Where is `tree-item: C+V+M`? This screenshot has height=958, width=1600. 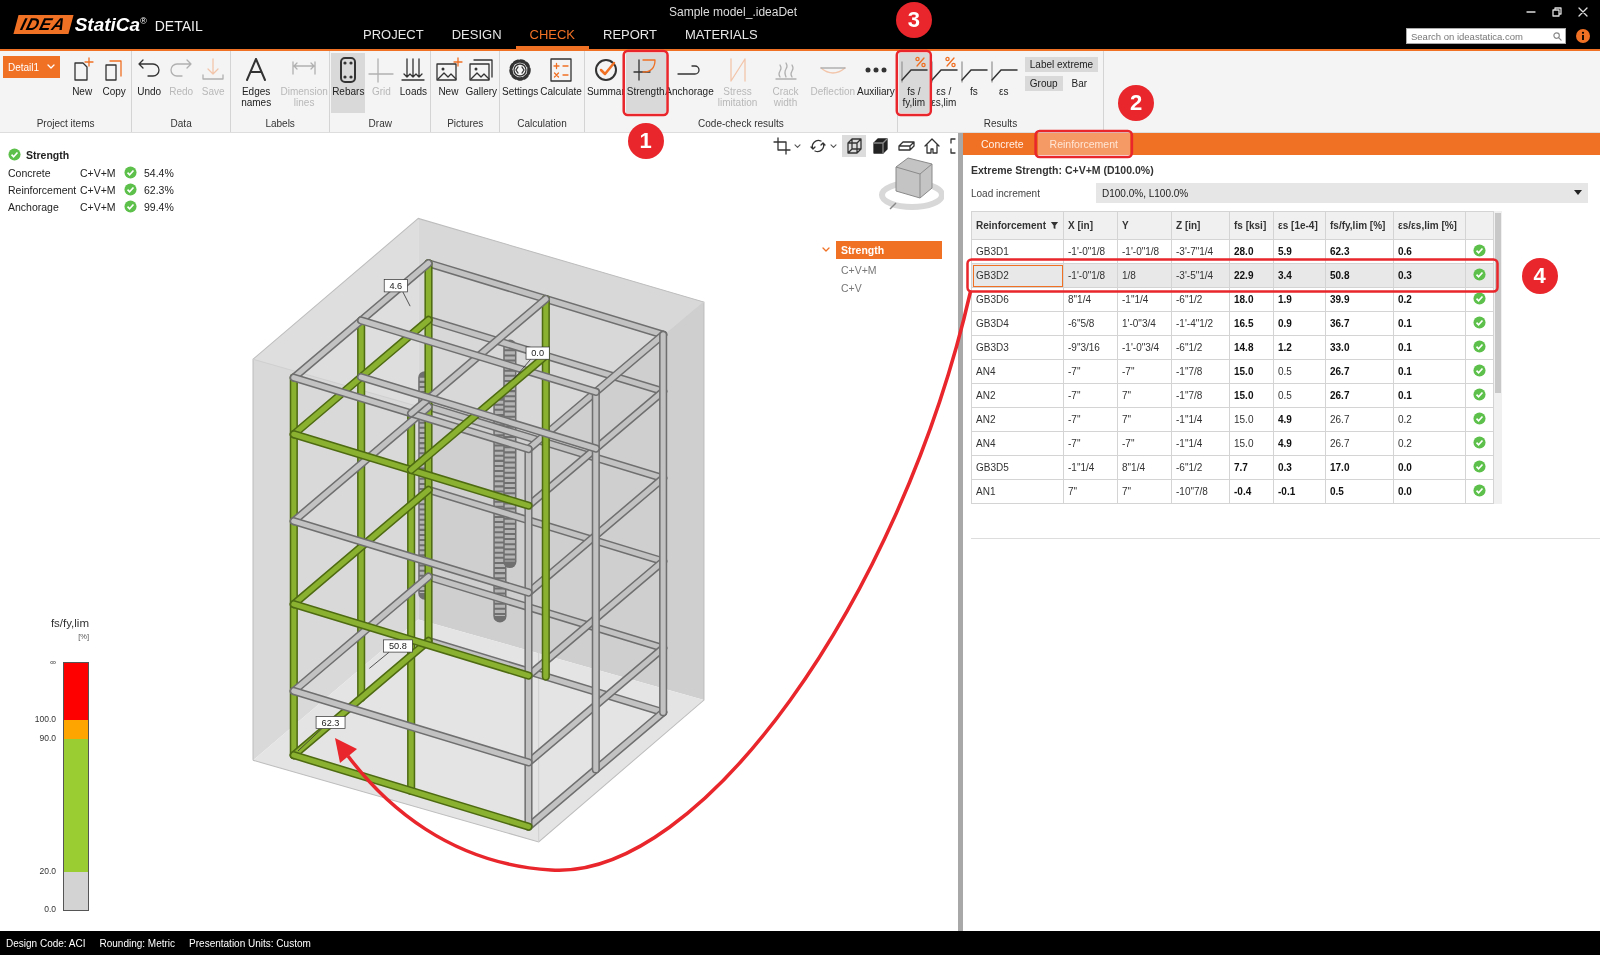 tree-item: C+V+M is located at coordinates (889, 270).